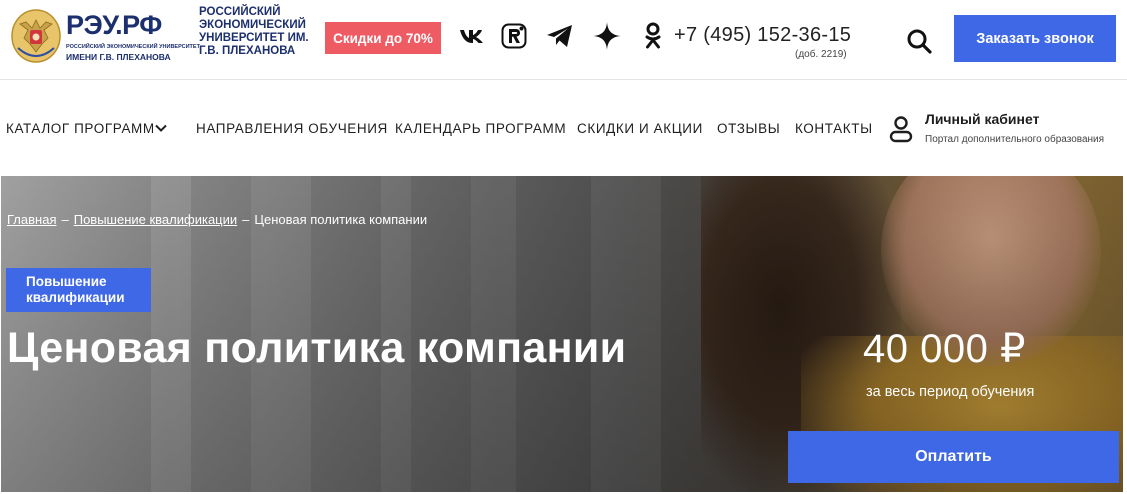 This screenshot has width=1127, height=494. I want to click on pay-button: Оплатить, so click(953, 457).